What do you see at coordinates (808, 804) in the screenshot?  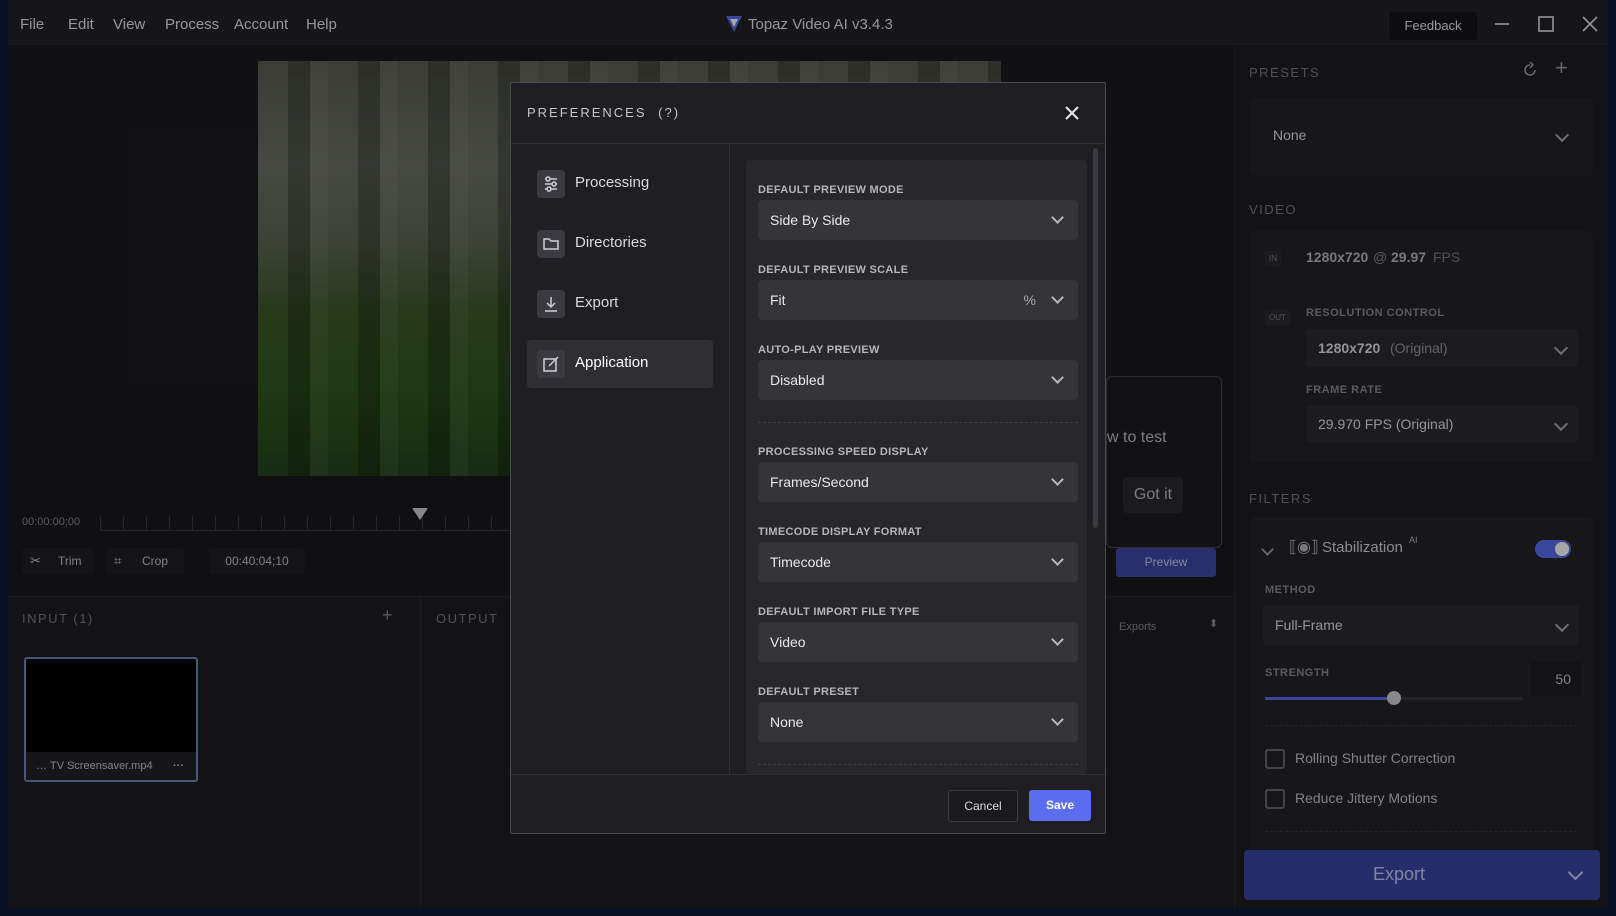 I see `dialog-footer: Cancel Save` at bounding box center [808, 804].